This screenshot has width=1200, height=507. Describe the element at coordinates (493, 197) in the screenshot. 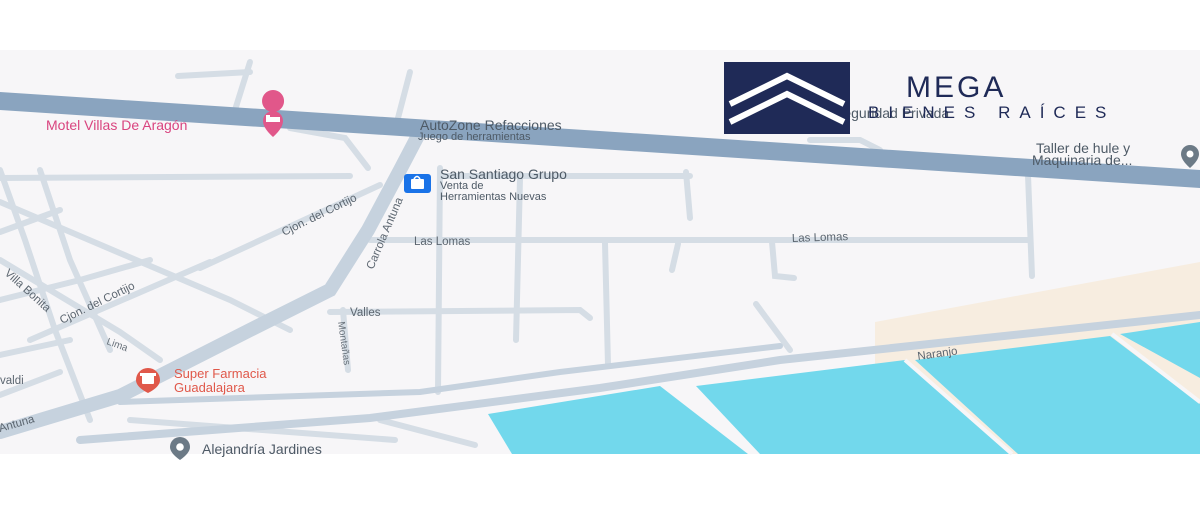

I see `poi-santiago-sublabel: Herramientas Nuevas` at that location.